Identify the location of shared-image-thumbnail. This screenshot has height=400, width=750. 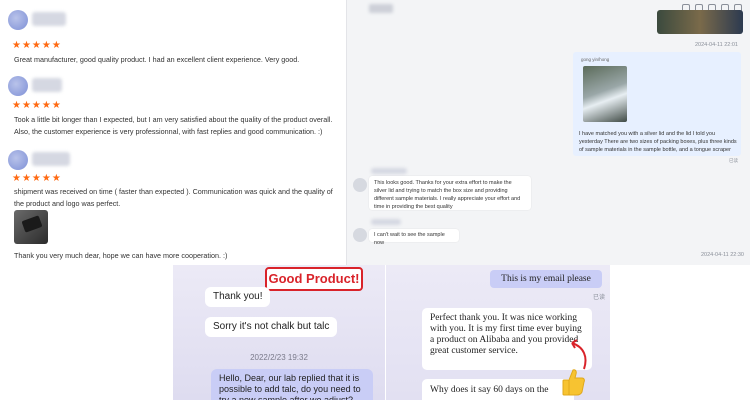
(700, 22).